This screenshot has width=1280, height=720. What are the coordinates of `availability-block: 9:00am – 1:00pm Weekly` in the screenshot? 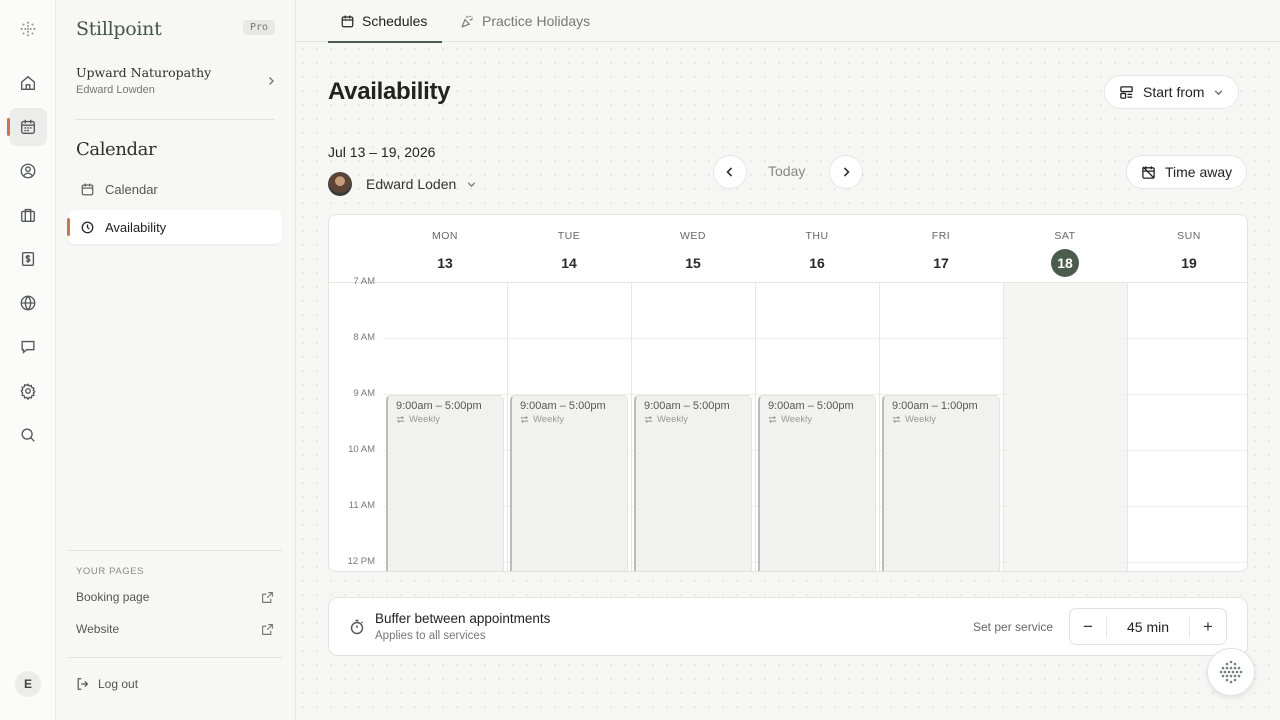 It's located at (941, 483).